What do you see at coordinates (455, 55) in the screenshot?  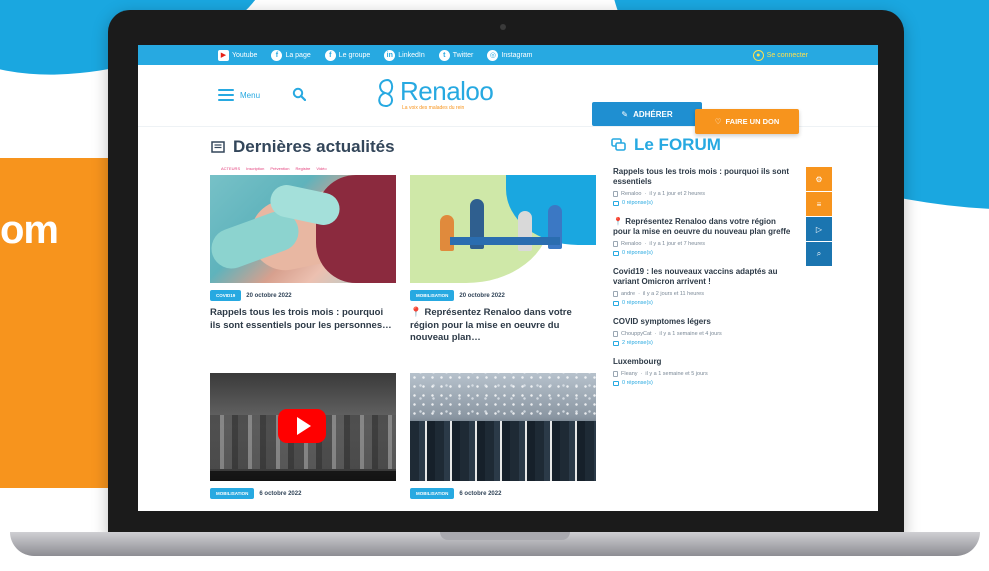 I see `social-link-twitter: t Twitter` at bounding box center [455, 55].